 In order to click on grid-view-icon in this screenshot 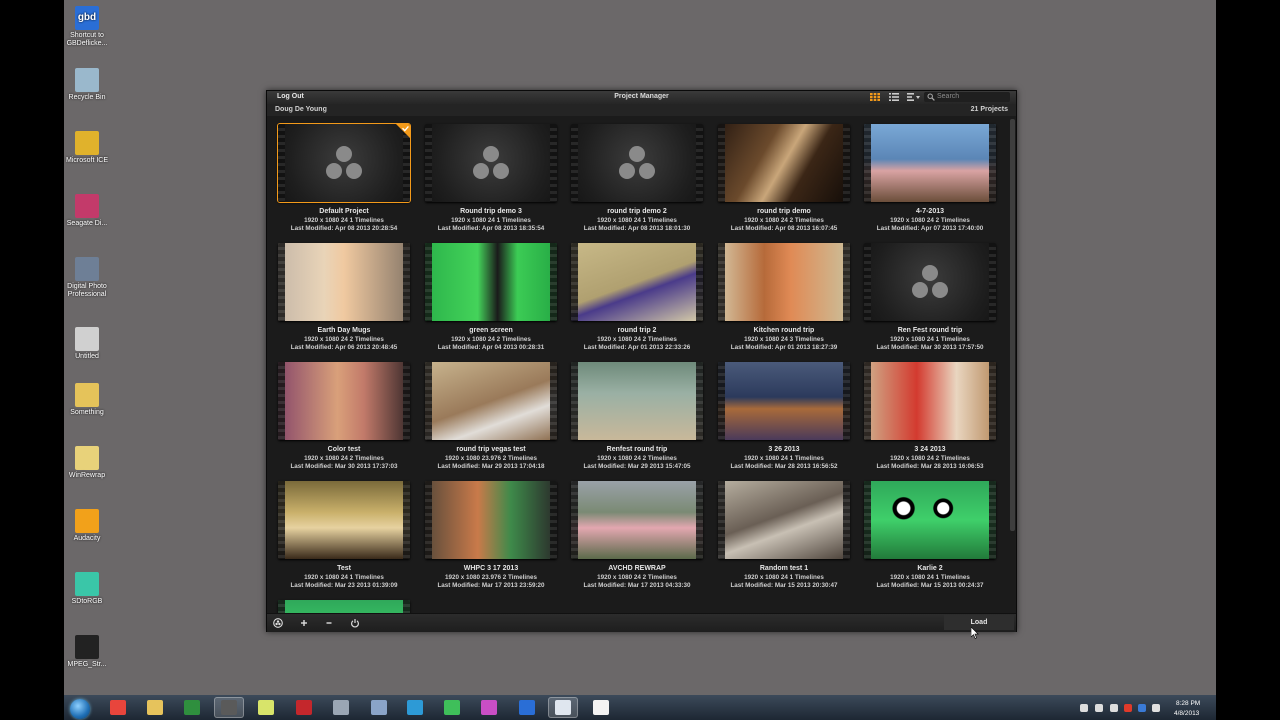, I will do `click(875, 97)`.